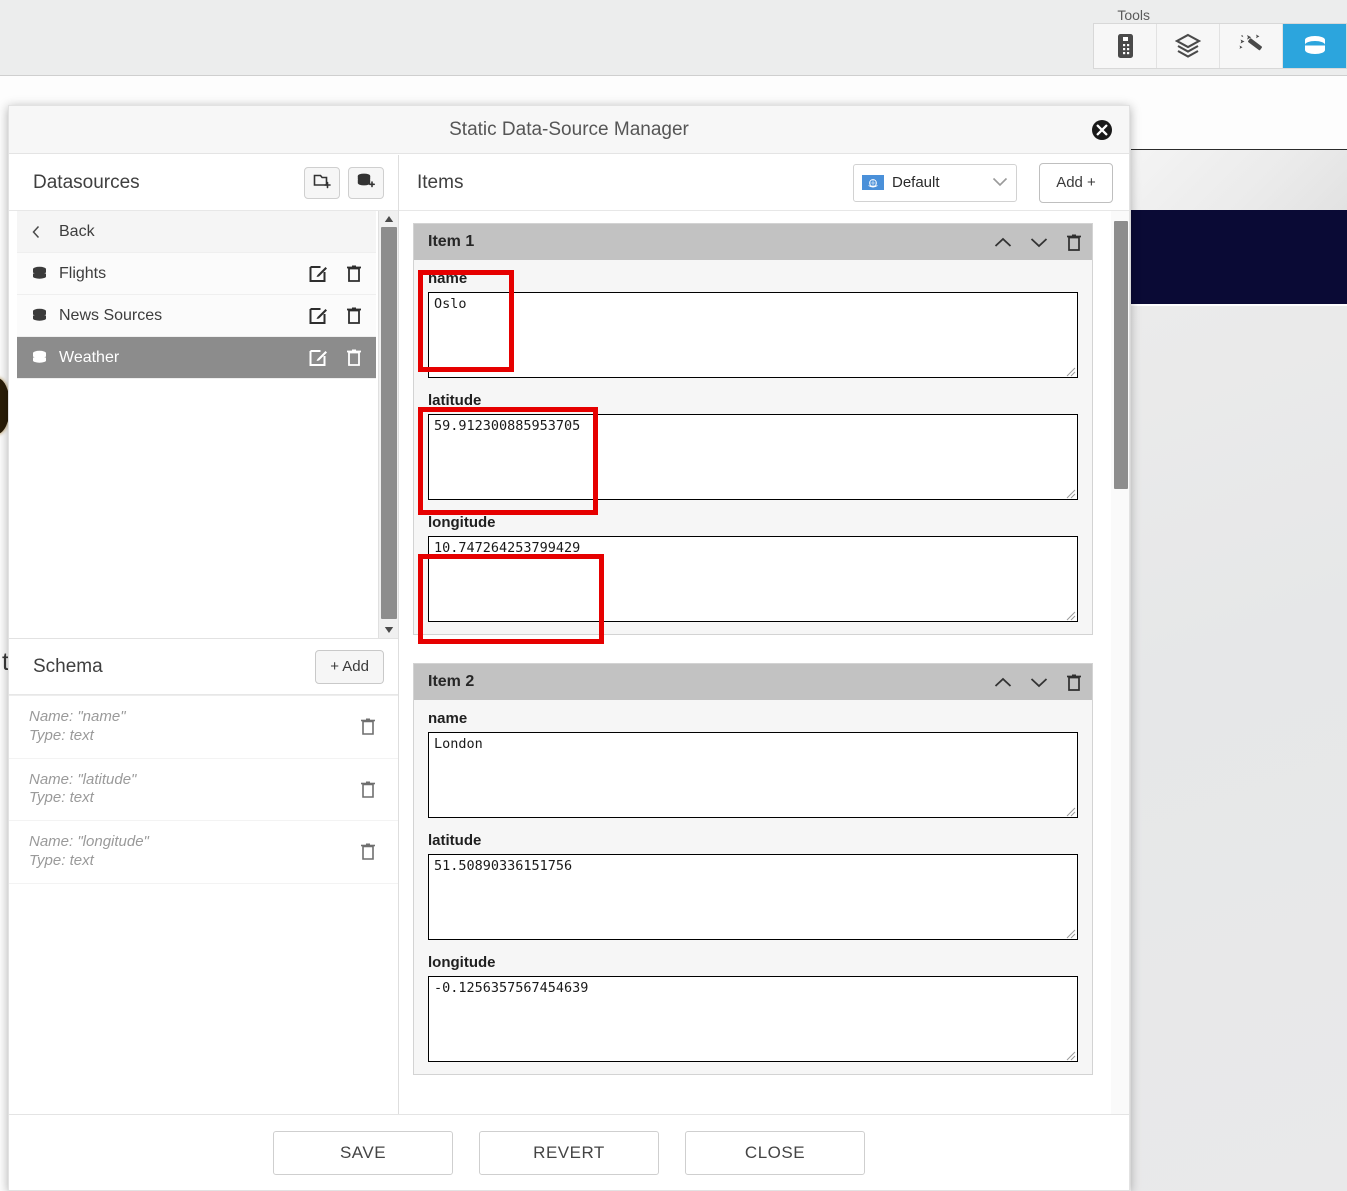 The width and height of the screenshot is (1347, 1191). Describe the element at coordinates (349, 666) in the screenshot. I see `schema-add-button: + Add` at that location.